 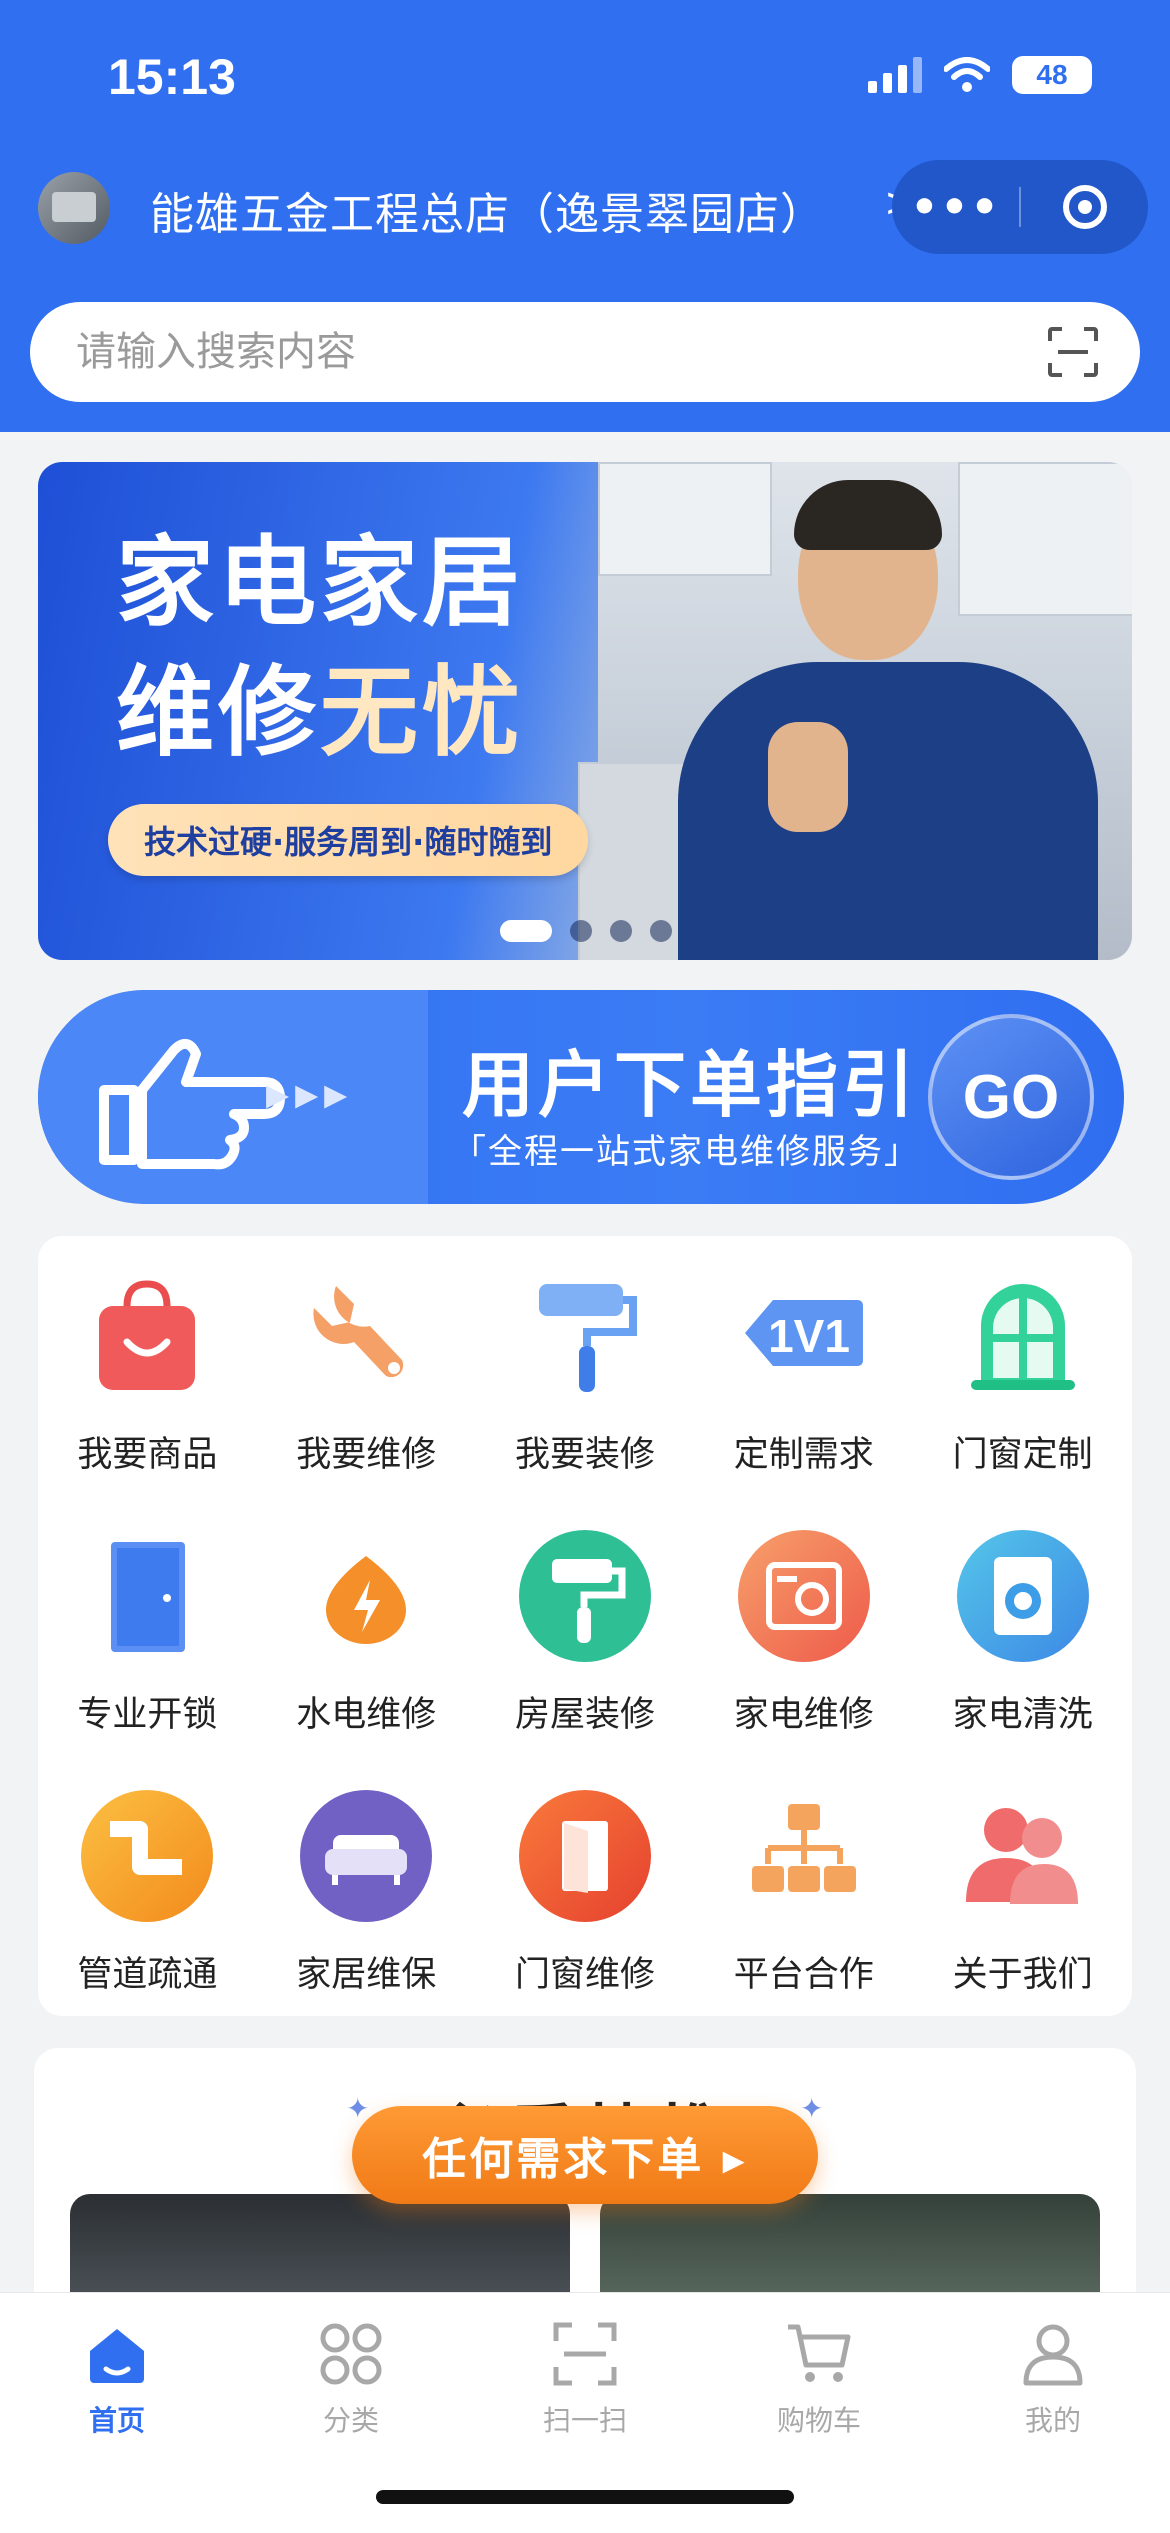 What do you see at coordinates (147, 1975) in the screenshot?
I see `service-label: 管道疏通` at bounding box center [147, 1975].